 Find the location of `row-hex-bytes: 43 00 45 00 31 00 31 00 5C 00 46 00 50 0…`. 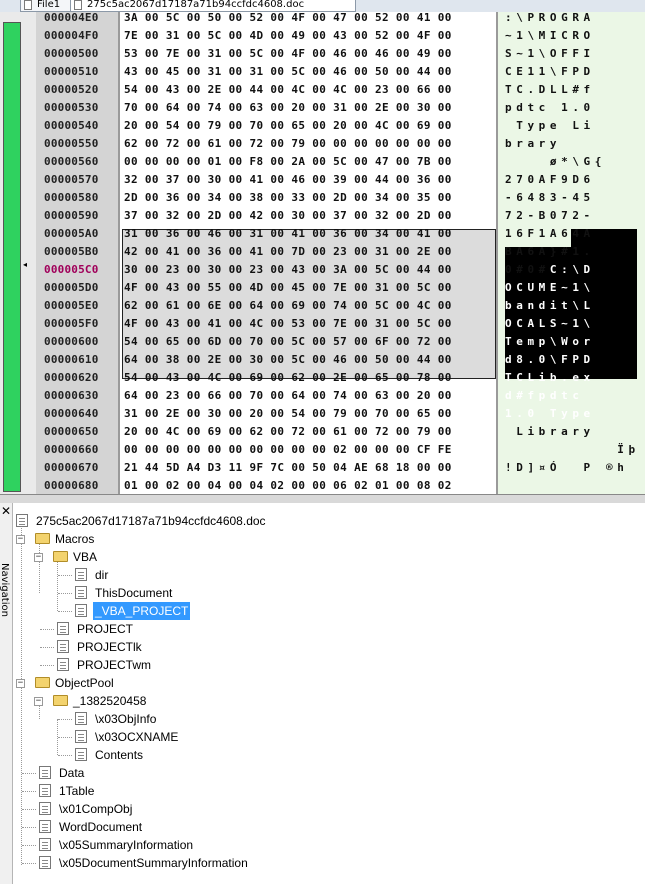

row-hex-bytes: 43 00 45 00 31 00 31 00 5C 00 46 00 50 0… is located at coordinates (309, 72).